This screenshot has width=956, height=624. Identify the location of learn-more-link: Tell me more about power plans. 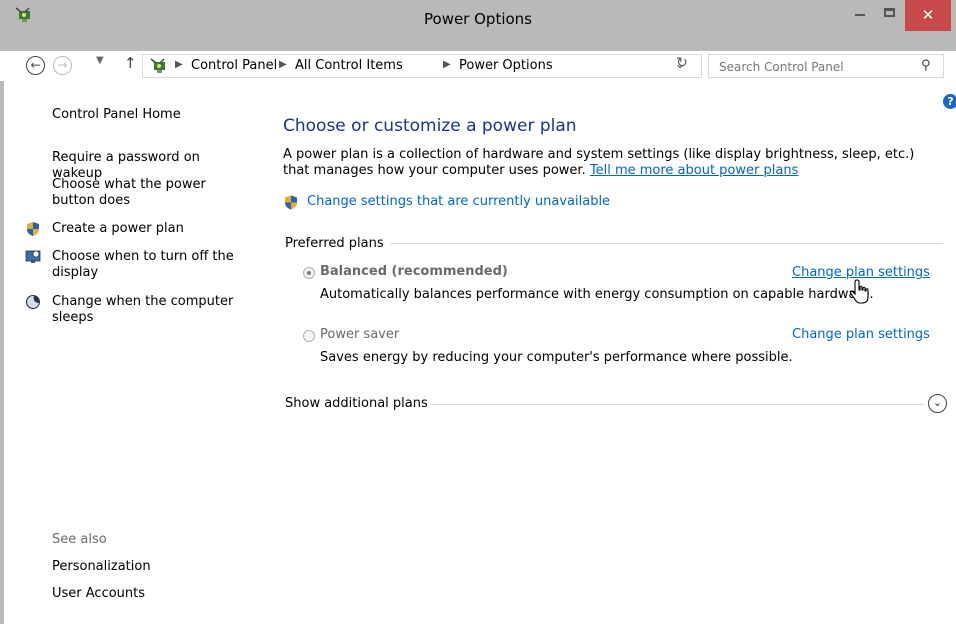
(694, 170).